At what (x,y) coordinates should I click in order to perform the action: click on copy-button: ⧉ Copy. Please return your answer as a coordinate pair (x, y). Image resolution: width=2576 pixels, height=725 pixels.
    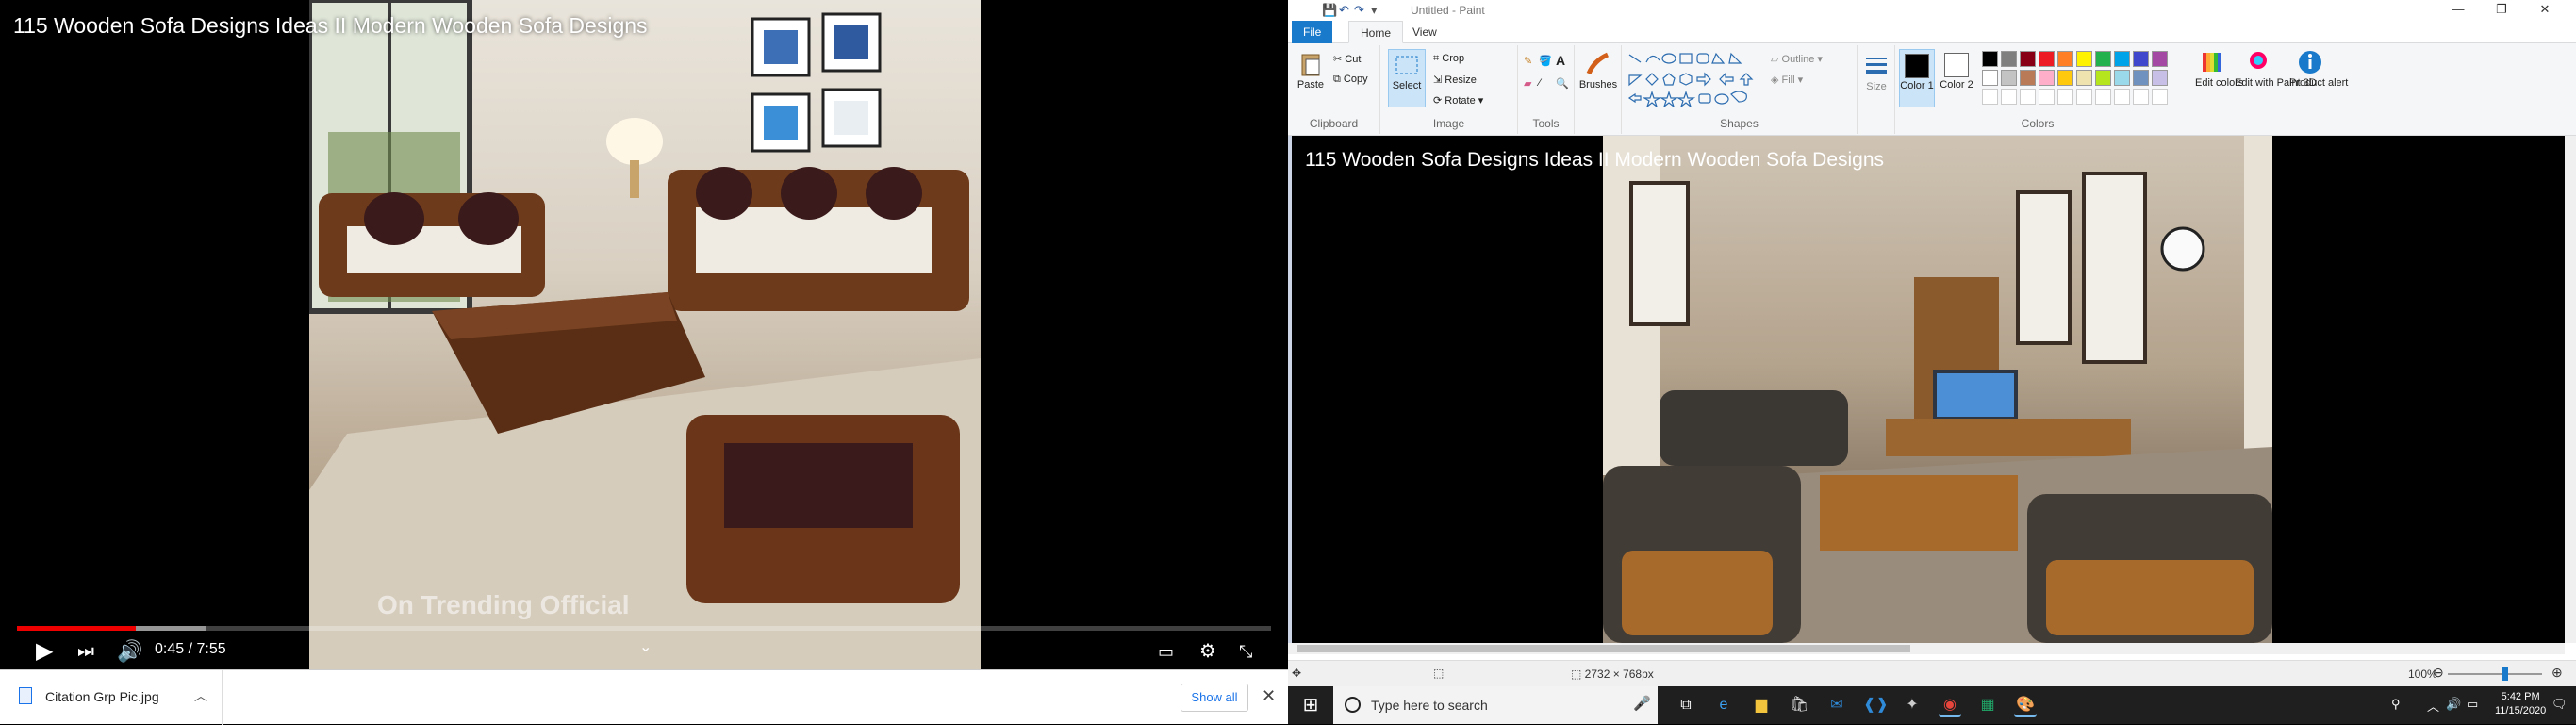
    Looking at the image, I should click on (1350, 80).